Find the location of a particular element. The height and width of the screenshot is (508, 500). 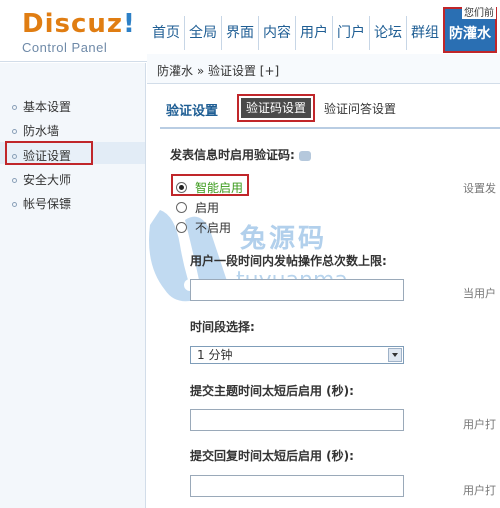

nav-item-portal: 门户 is located at coordinates (351, 33).